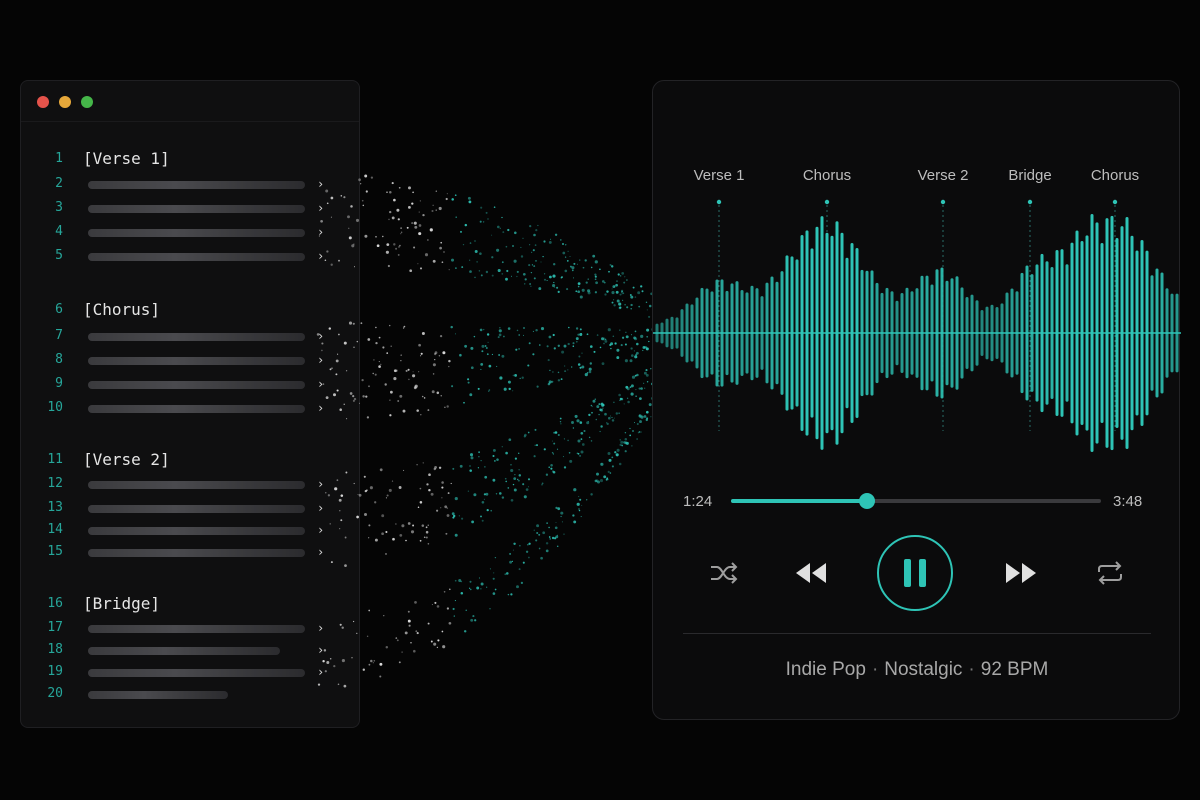 This screenshot has width=1200, height=800. What do you see at coordinates (867, 501) in the screenshot?
I see `progress-knob` at bounding box center [867, 501].